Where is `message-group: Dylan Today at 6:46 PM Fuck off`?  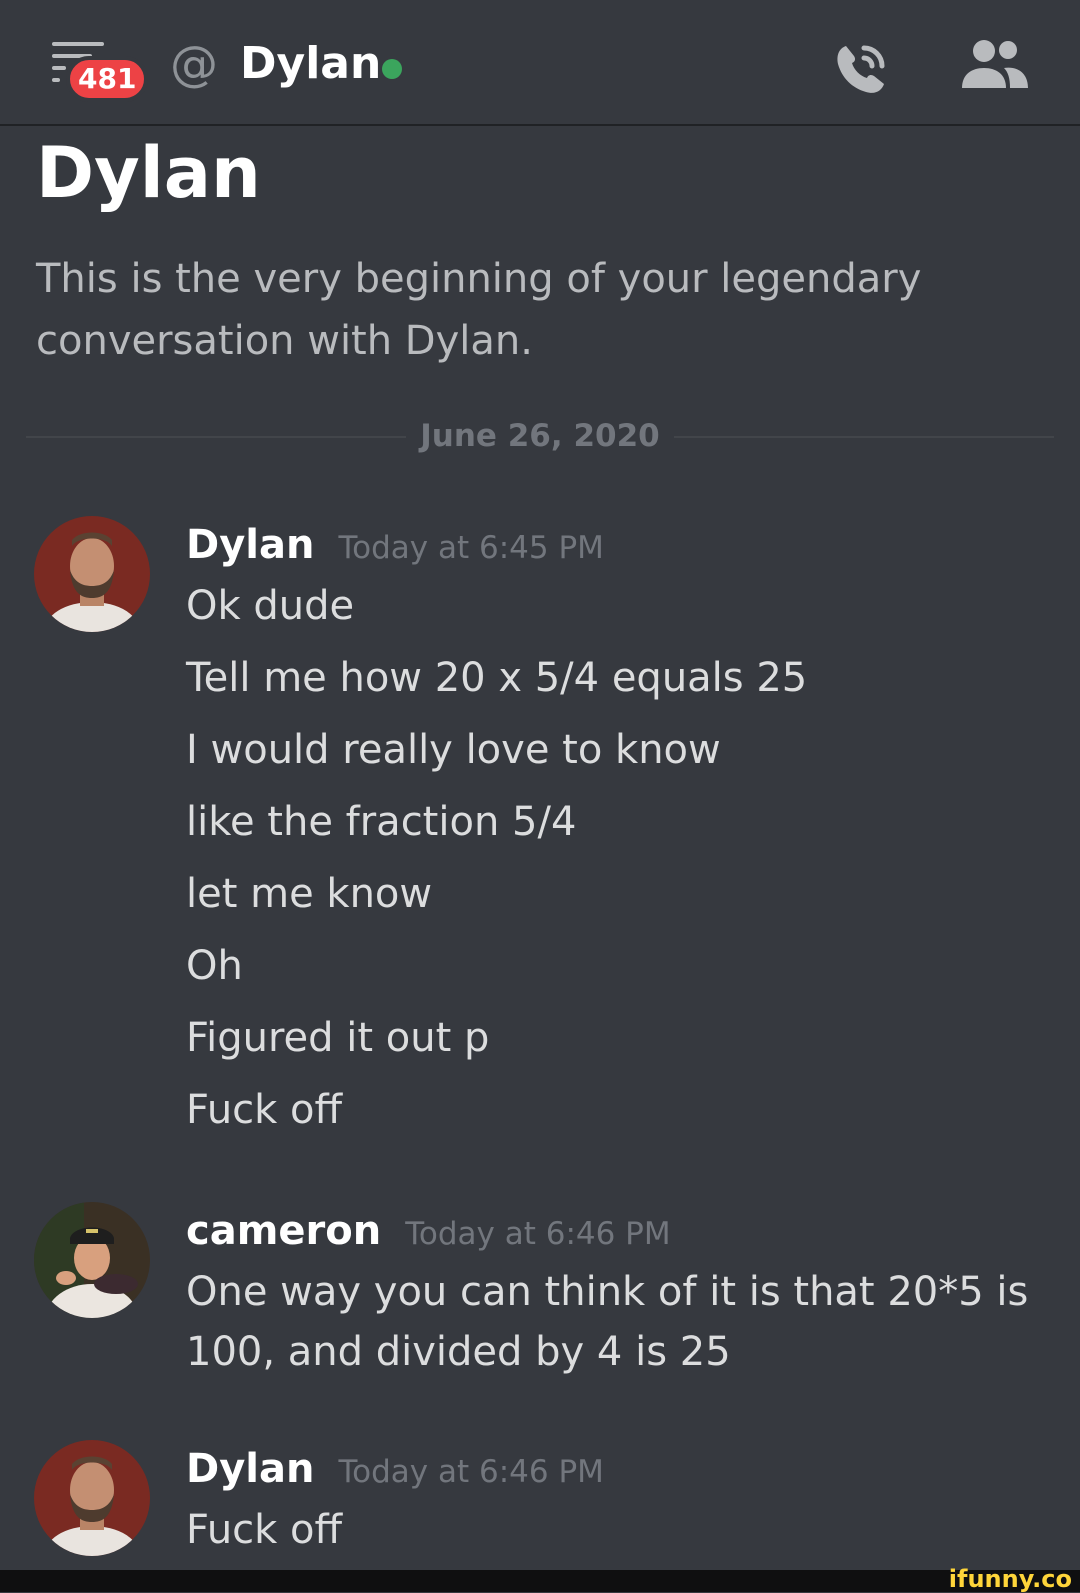 message-group: Dylan Today at 6:46 PM Fuck off is located at coordinates (540, 1505).